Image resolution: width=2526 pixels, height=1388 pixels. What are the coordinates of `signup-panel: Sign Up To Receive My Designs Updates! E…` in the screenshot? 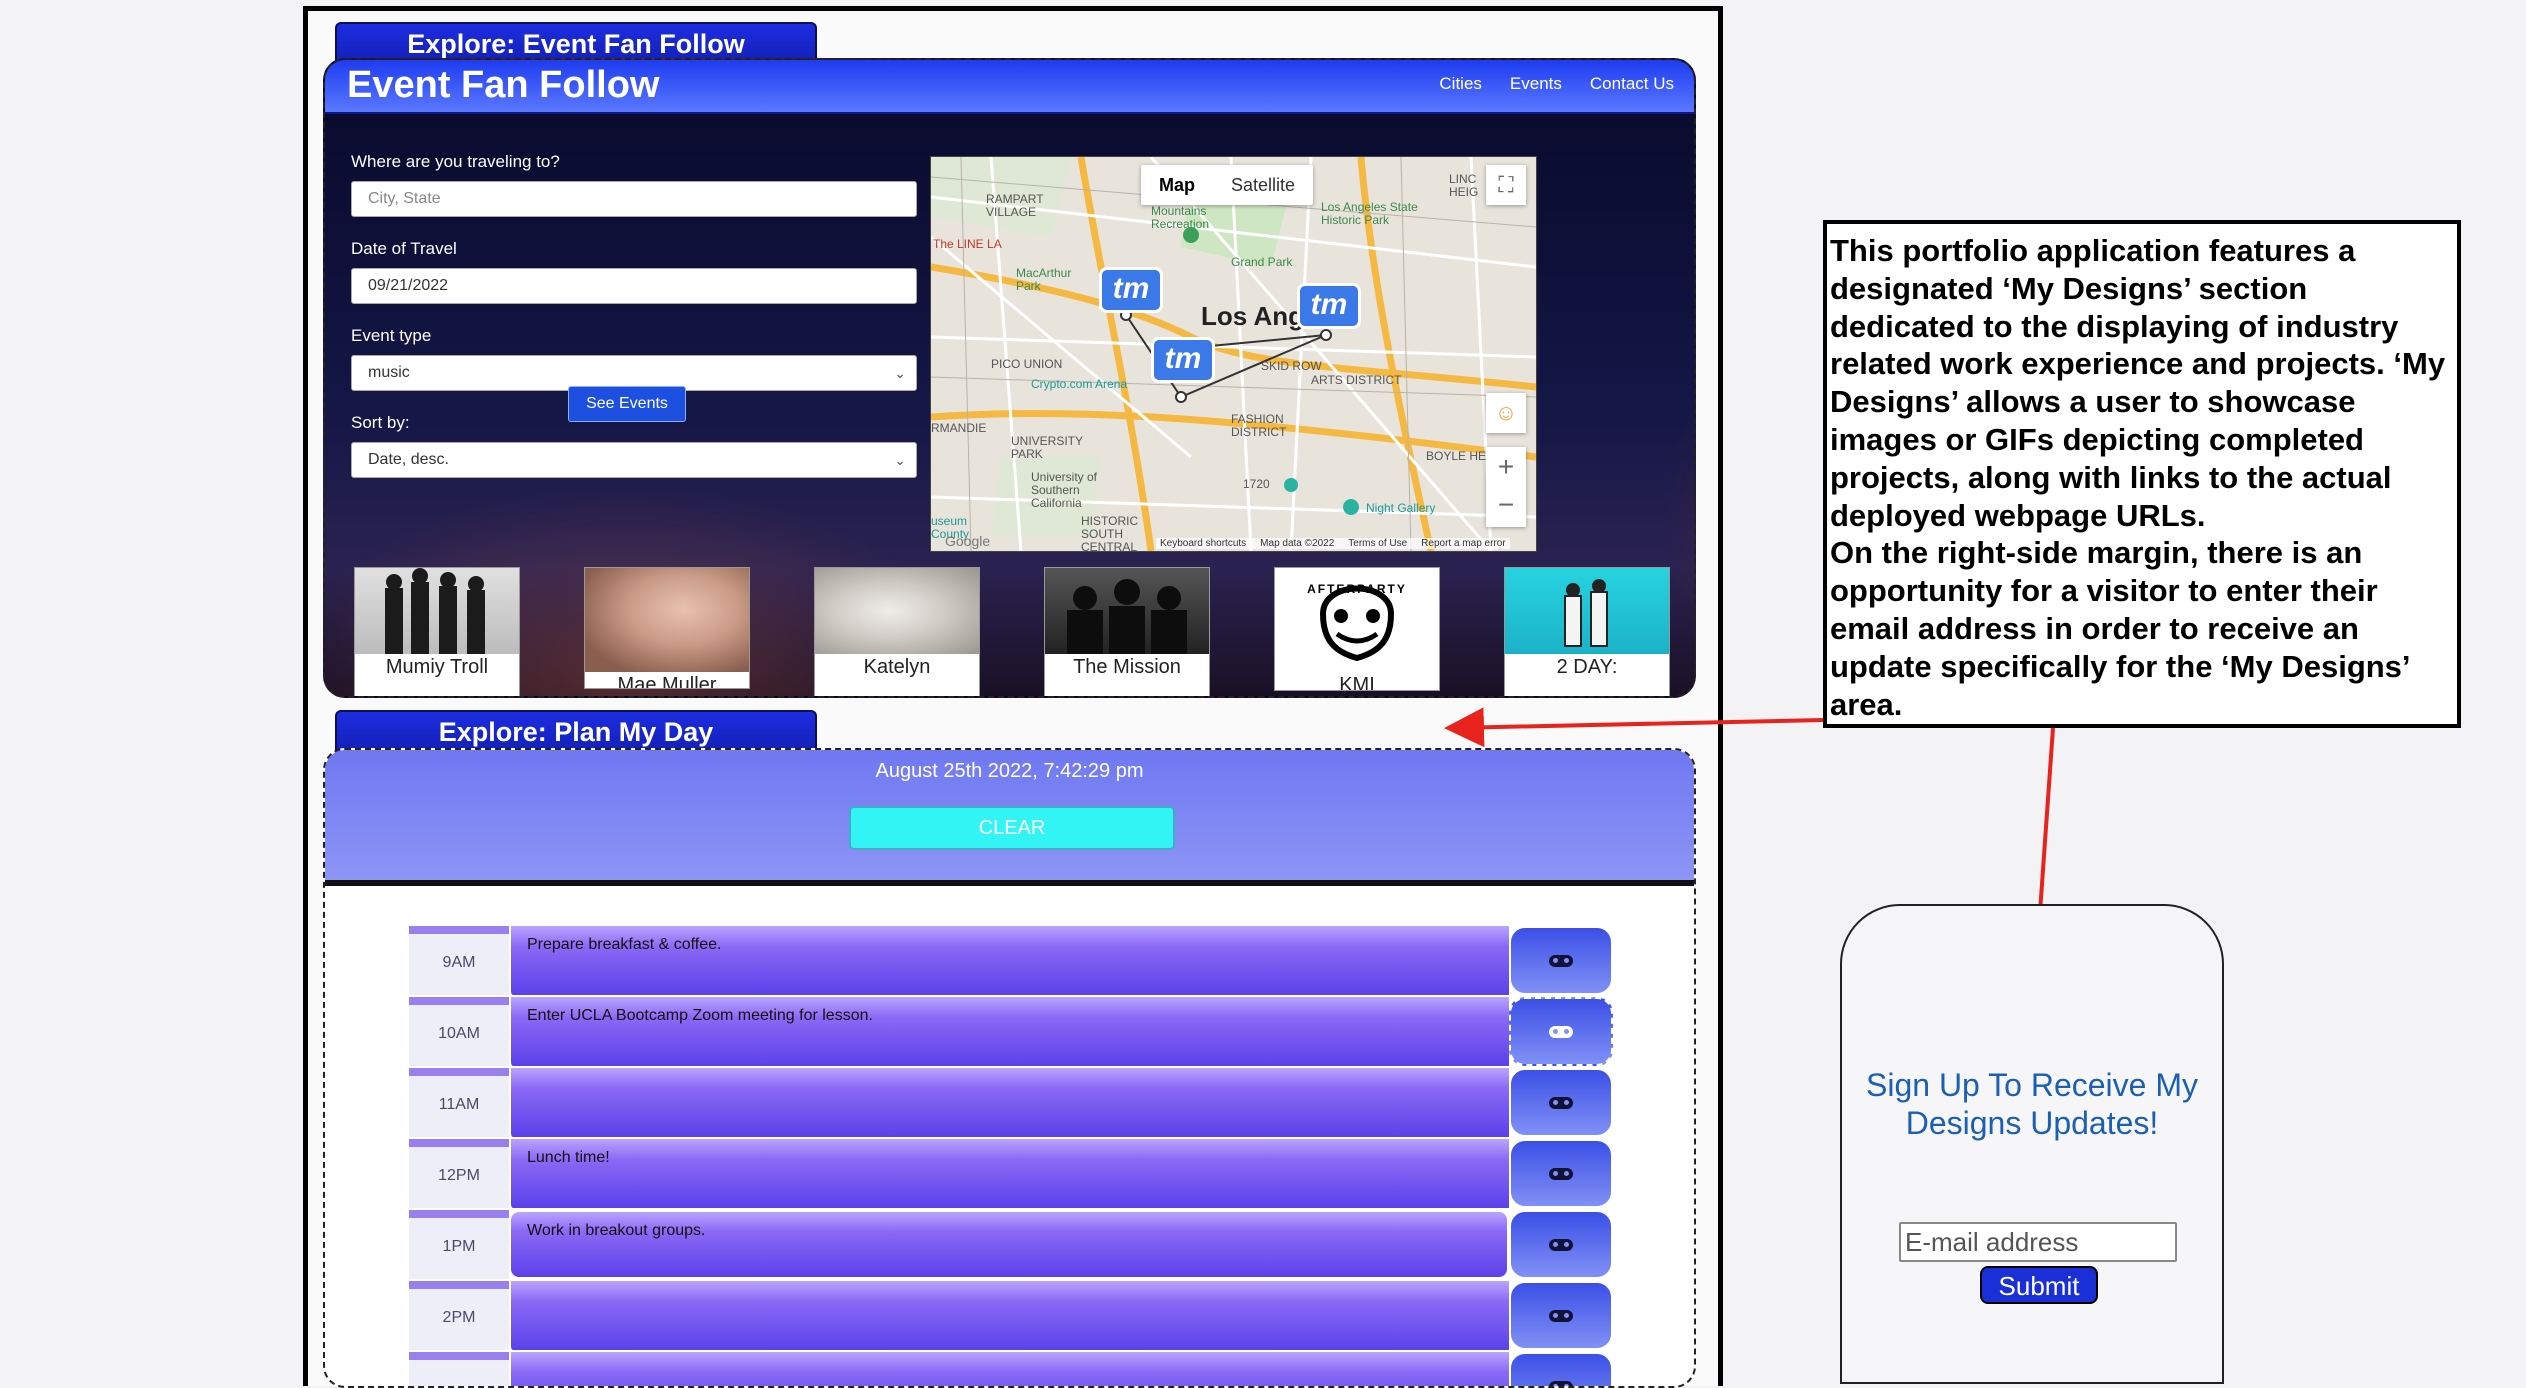 It's located at (2032, 1144).